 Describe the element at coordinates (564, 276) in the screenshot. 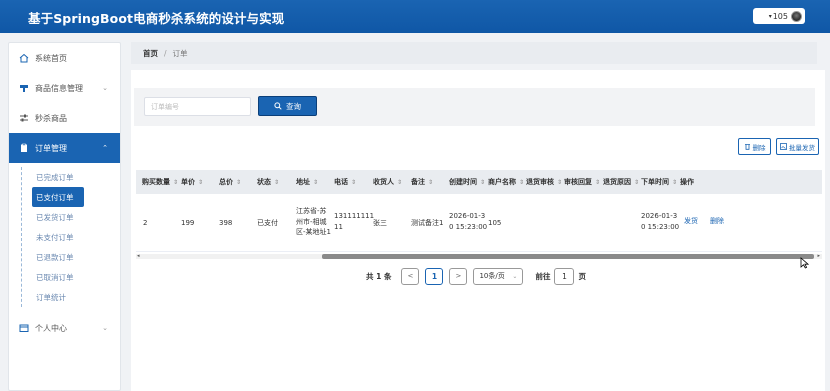

I see `goto-page-input: 1` at that location.